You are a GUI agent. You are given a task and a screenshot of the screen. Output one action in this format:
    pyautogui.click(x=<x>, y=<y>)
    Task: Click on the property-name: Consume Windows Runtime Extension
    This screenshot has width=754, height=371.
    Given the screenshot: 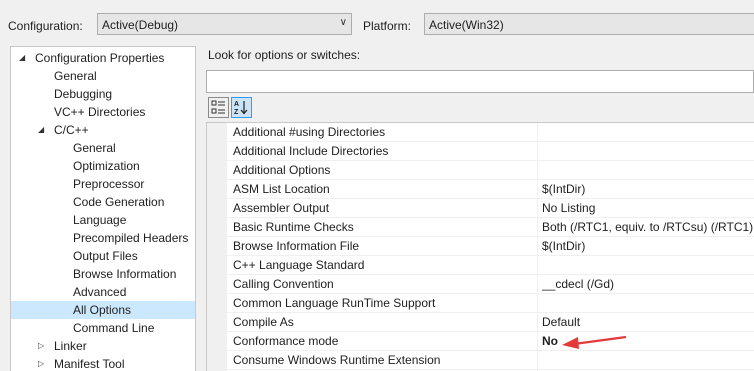 What is the action you would take?
    pyautogui.click(x=337, y=360)
    